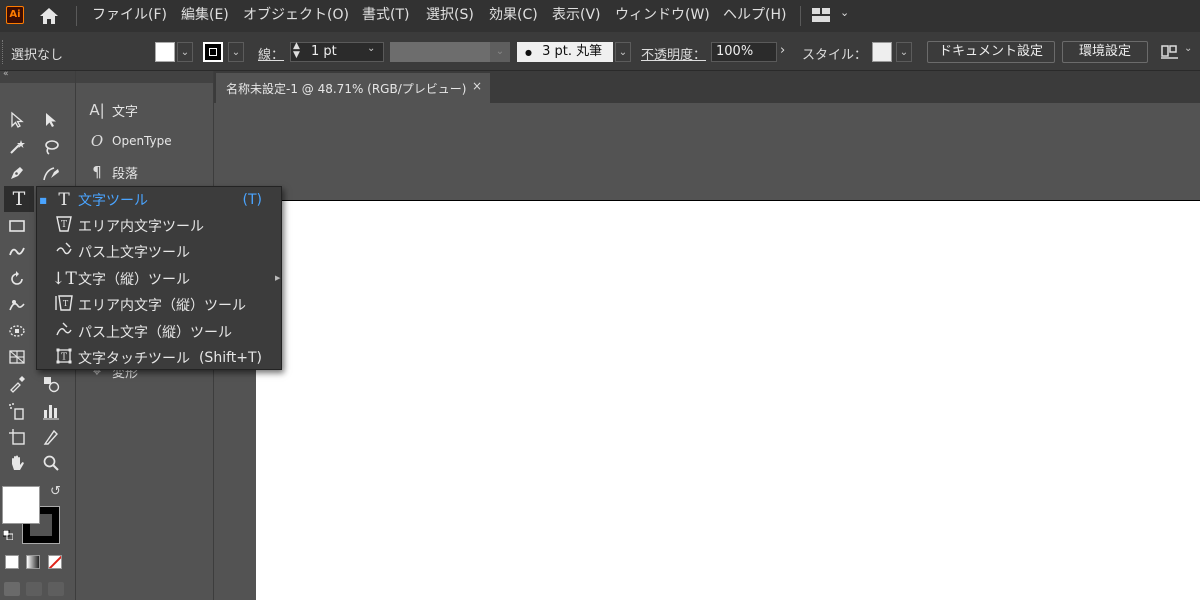 This screenshot has height=600, width=1200. What do you see at coordinates (159, 200) in the screenshot?
I see `flyout-item-type-tool: ■ T 文字ツール (T)` at bounding box center [159, 200].